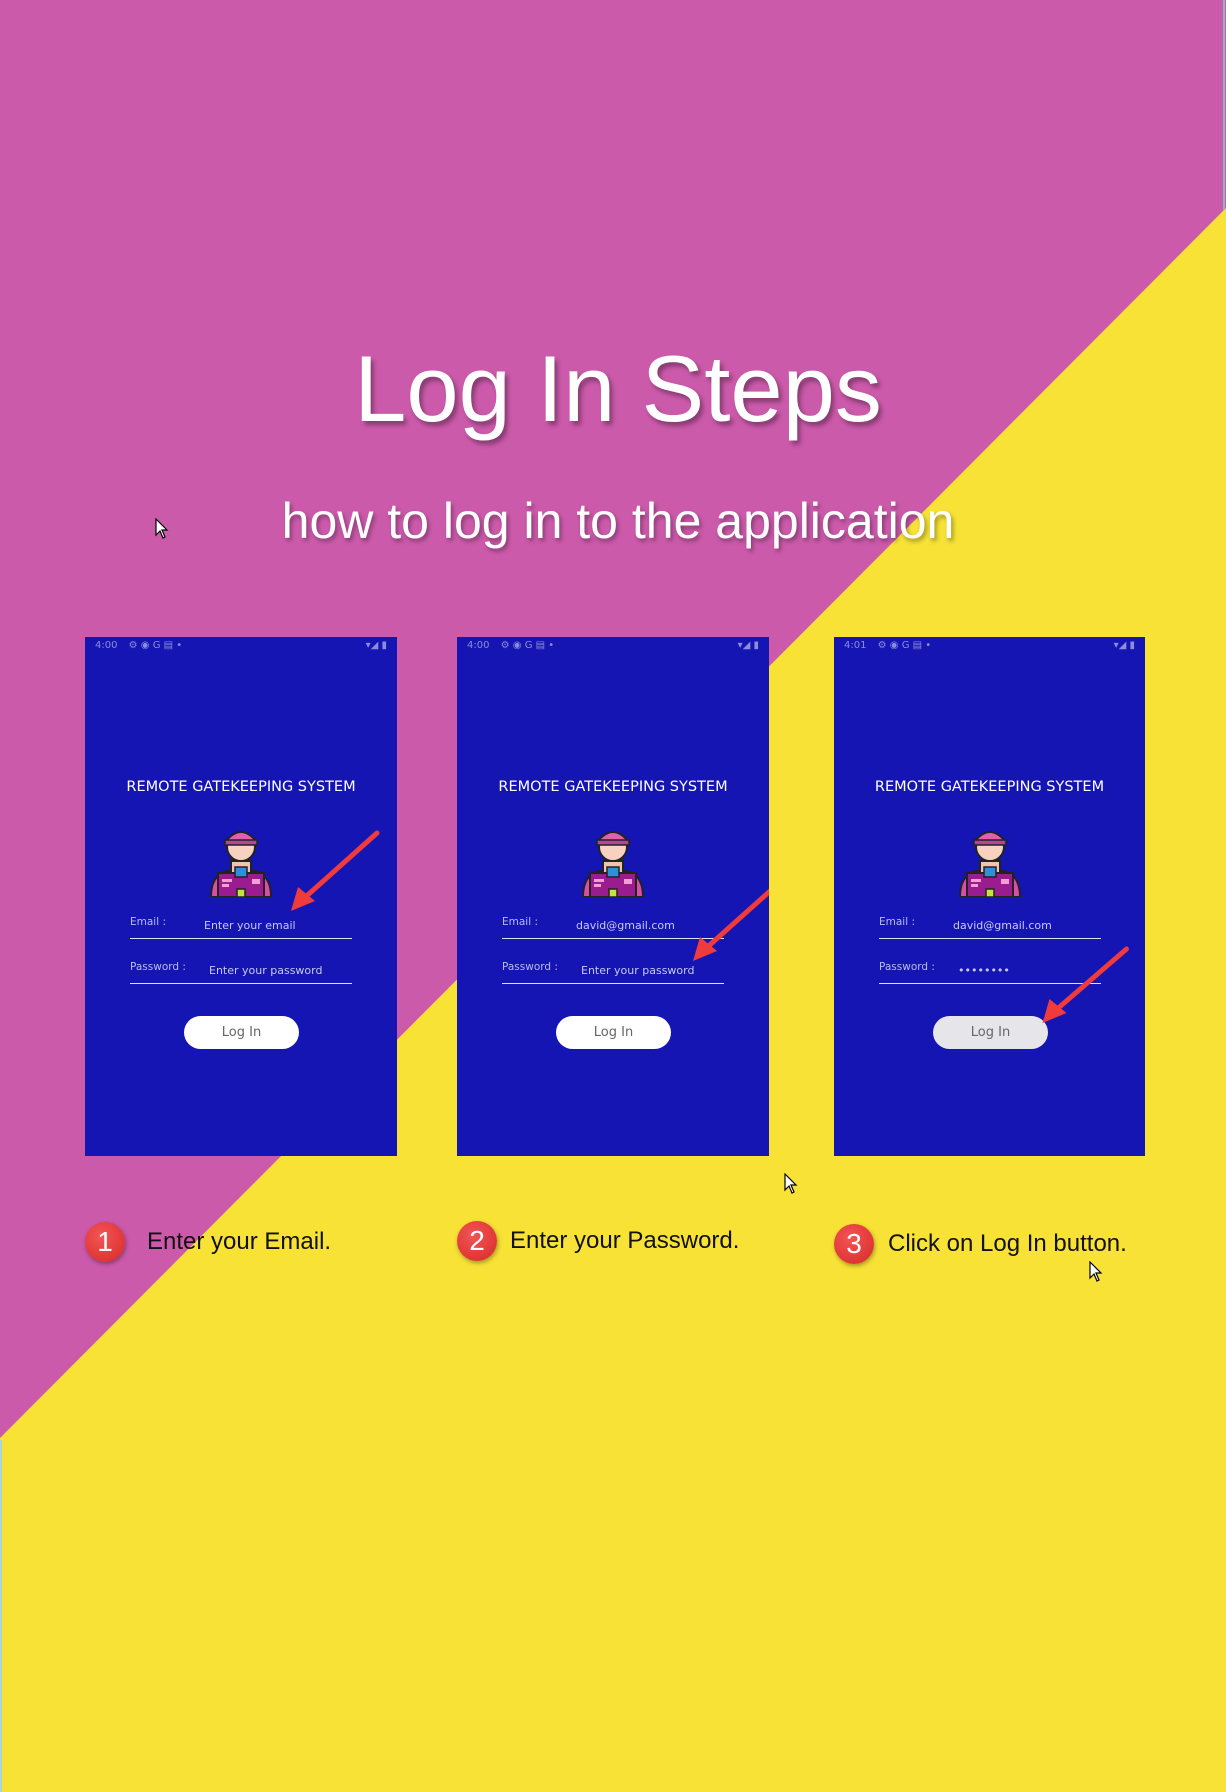 The width and height of the screenshot is (1226, 1792). I want to click on password-input: ••••••••, so click(984, 970).